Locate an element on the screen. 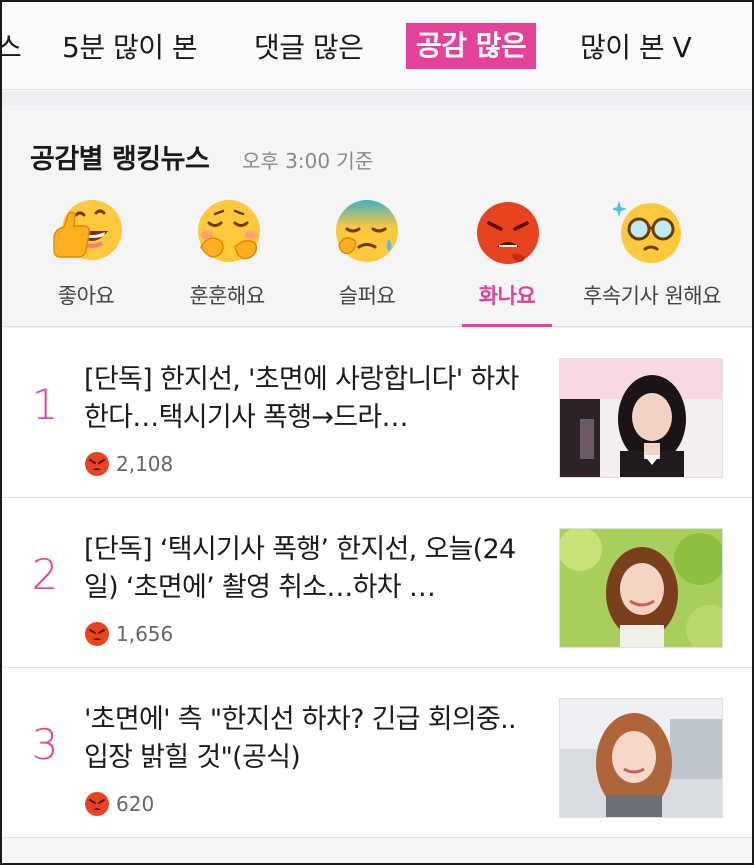  emotion-tab-sad: 슬퍼요 is located at coordinates (367, 260).